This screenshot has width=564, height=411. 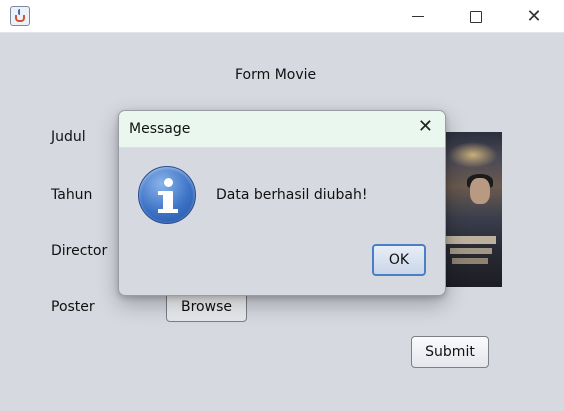 What do you see at coordinates (399, 260) in the screenshot?
I see `ok-button: OK` at bounding box center [399, 260].